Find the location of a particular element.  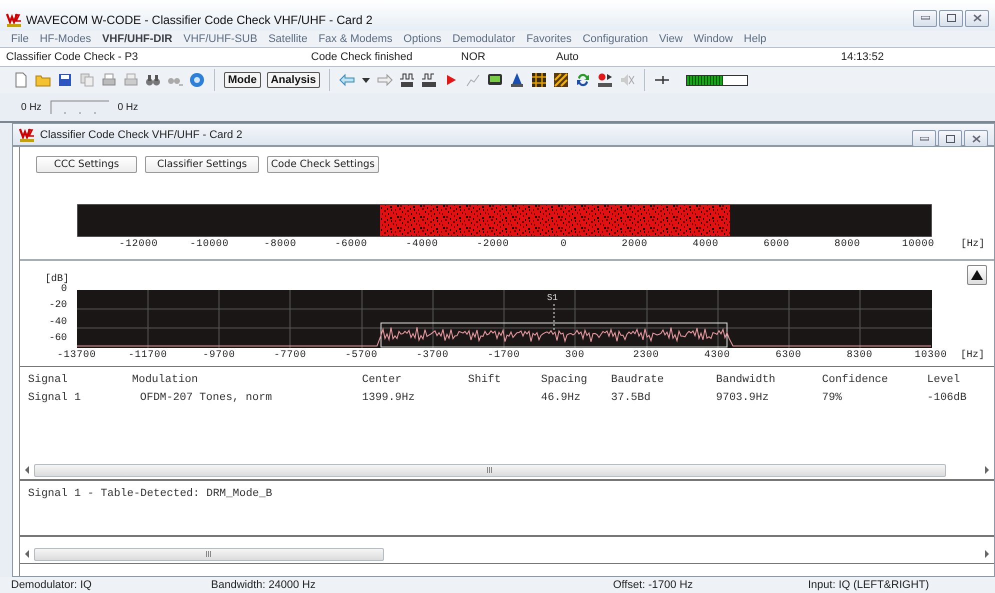

new-file-icon is located at coordinates (21, 80).